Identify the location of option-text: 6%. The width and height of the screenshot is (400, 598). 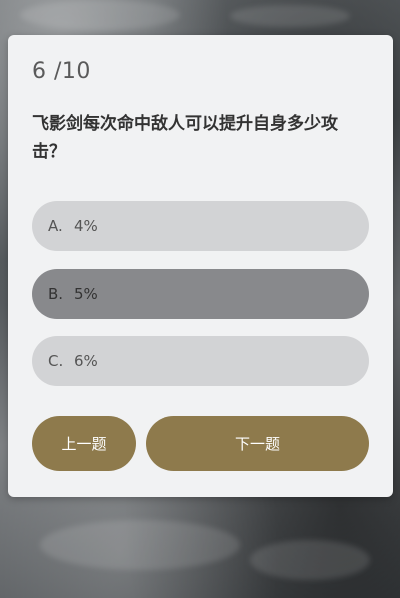
(86, 361).